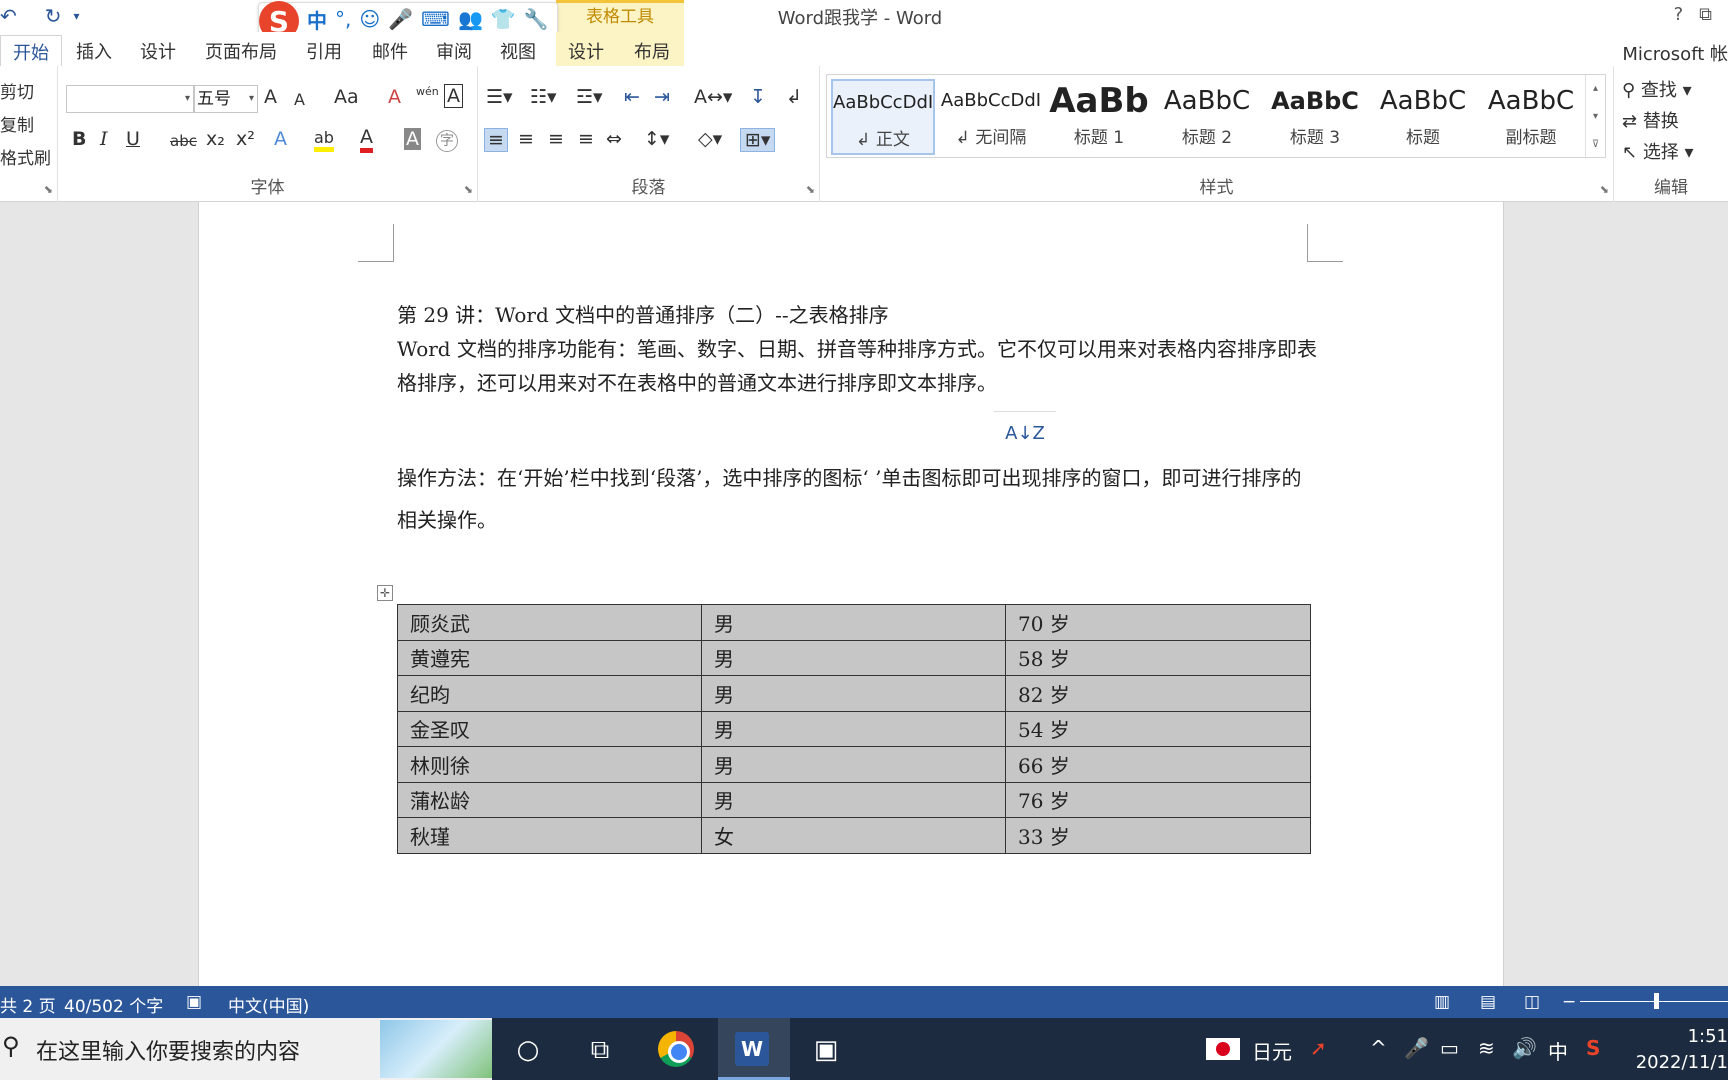 Image resolution: width=1728 pixels, height=1080 pixels. I want to click on tab-mailings: 邮件, so click(390, 51).